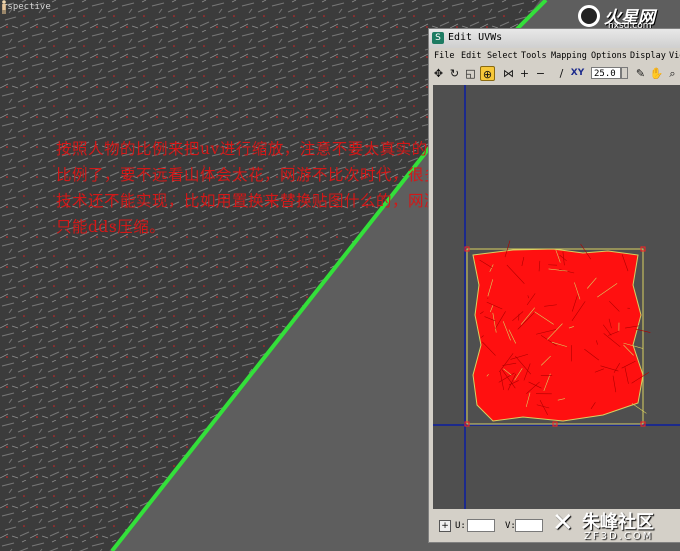 The height and width of the screenshot is (551, 680). Describe the element at coordinates (4, 7) in the screenshot. I see `character-figure` at that location.